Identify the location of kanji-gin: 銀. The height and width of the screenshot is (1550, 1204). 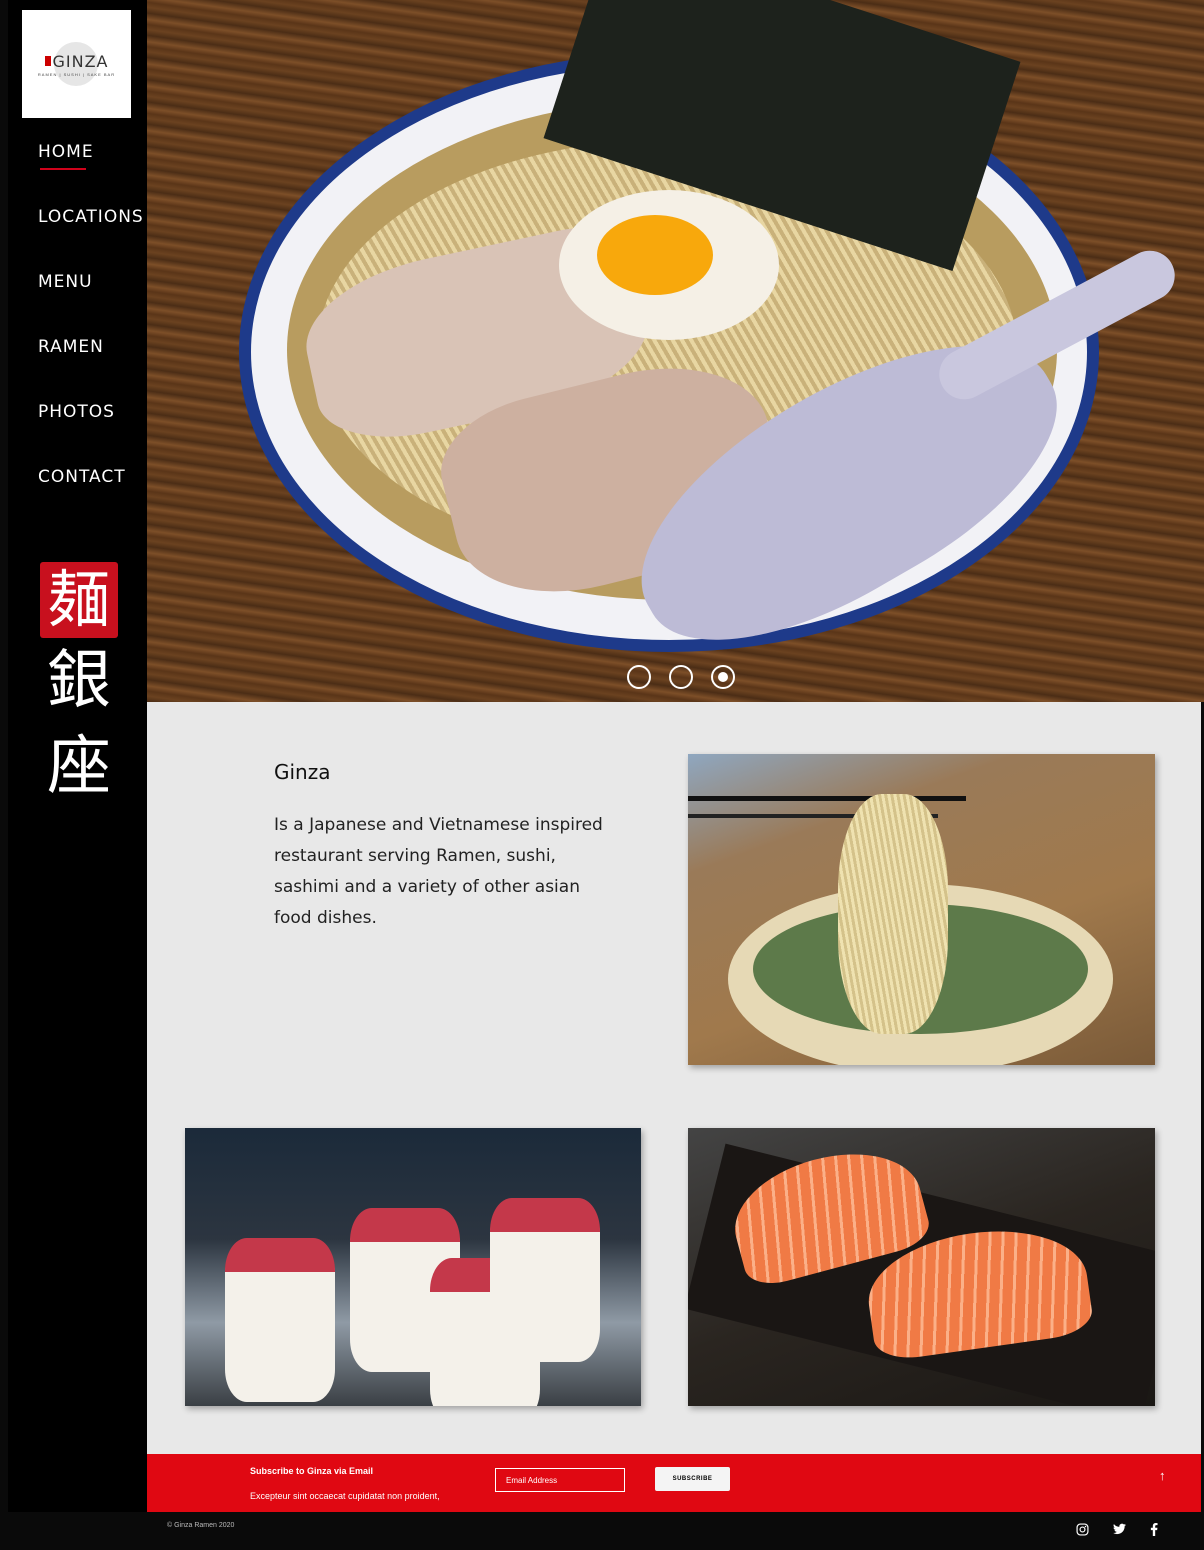
(79, 681).